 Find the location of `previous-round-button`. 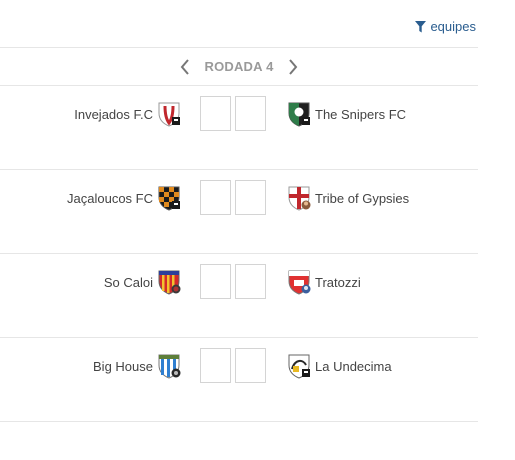

previous-round-button is located at coordinates (185, 67).